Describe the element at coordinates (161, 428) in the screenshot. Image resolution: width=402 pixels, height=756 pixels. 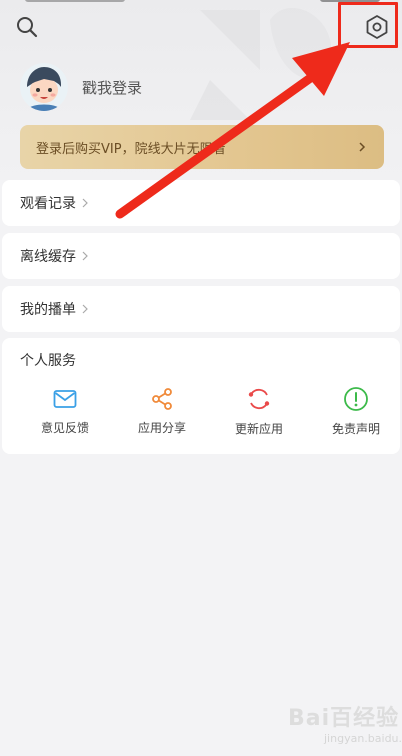
I see `service-label: 应用分享` at that location.